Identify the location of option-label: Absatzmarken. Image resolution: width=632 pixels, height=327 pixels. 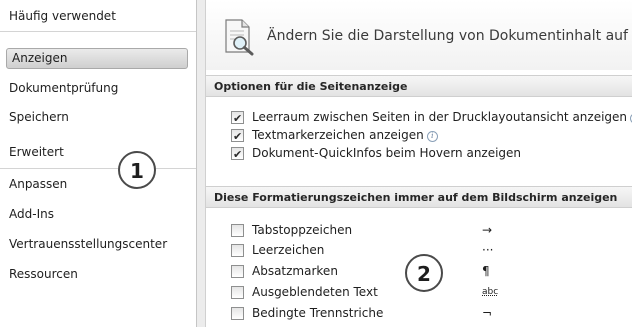
(295, 271).